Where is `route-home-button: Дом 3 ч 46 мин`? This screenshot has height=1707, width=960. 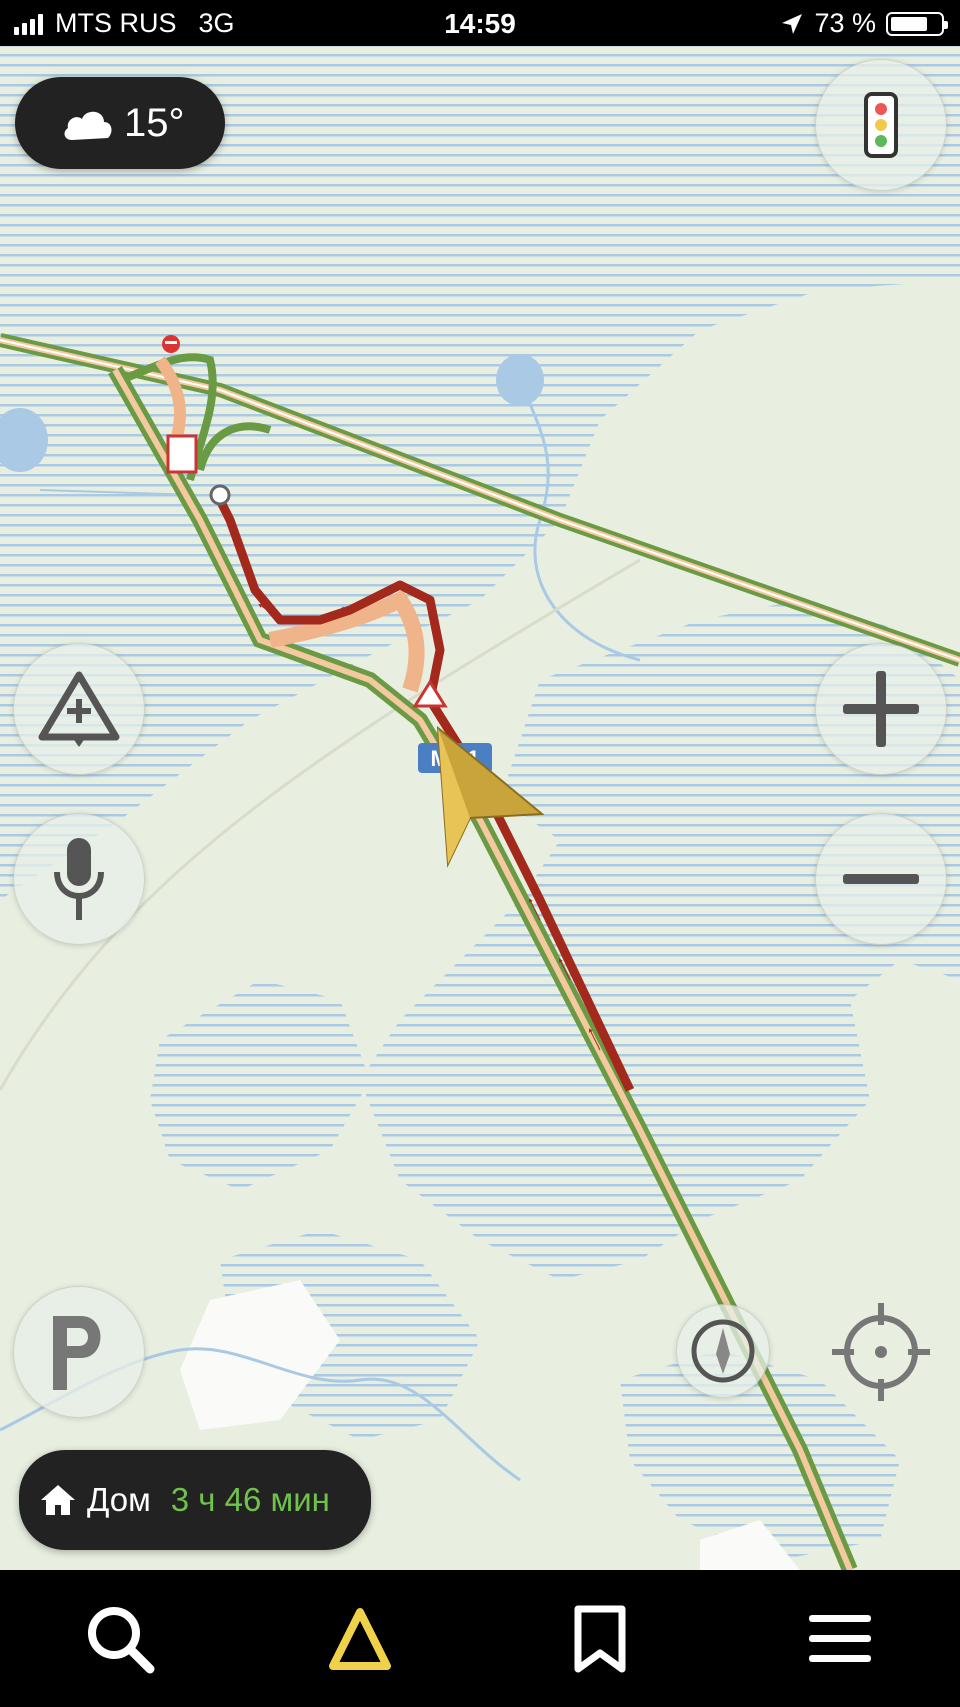
route-home-button: Дом 3 ч 46 мин is located at coordinates (195, 1500).